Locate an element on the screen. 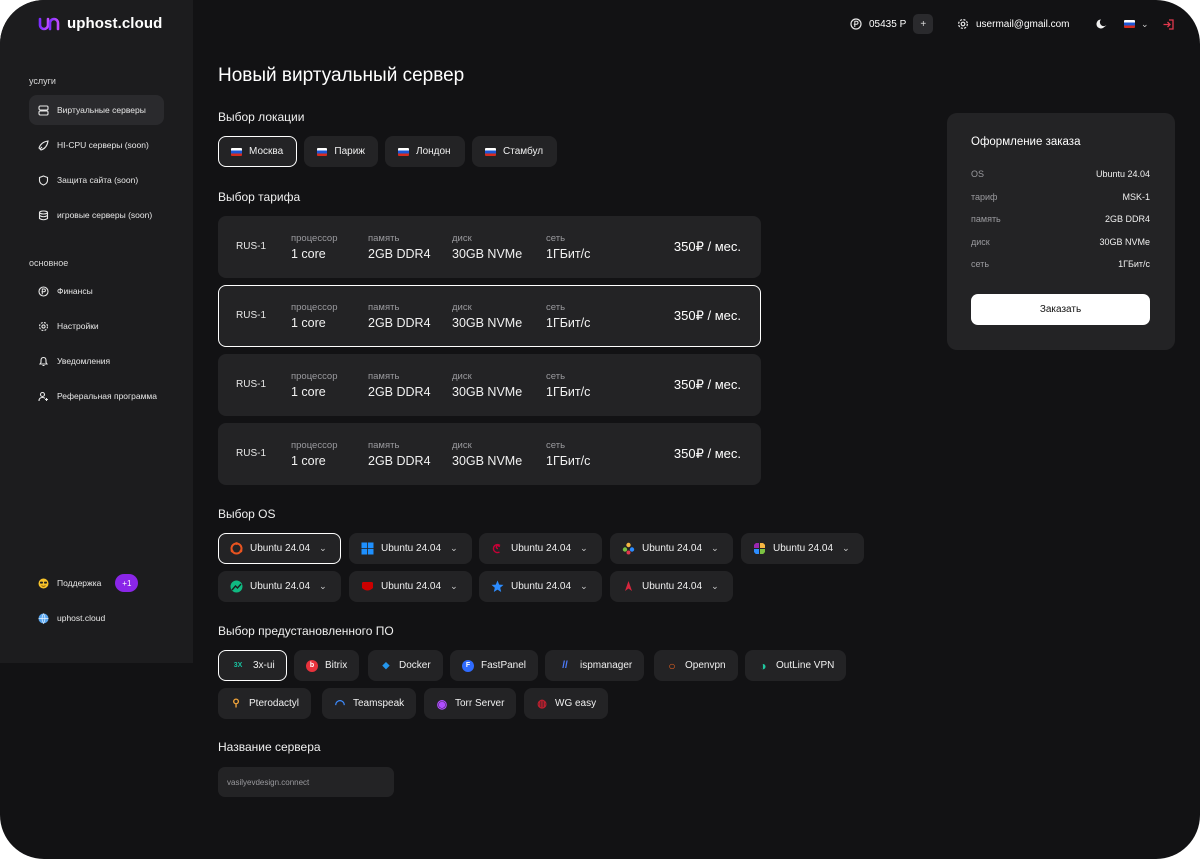 The width and height of the screenshot is (1200, 859). arch-icon is located at coordinates (628, 586).